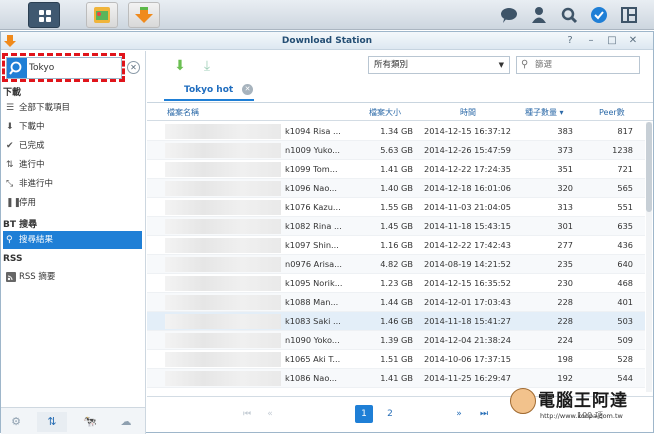 The width and height of the screenshot is (654, 434). Describe the element at coordinates (565, 131) in the screenshot. I see `cell-seeds: 383` at that location.